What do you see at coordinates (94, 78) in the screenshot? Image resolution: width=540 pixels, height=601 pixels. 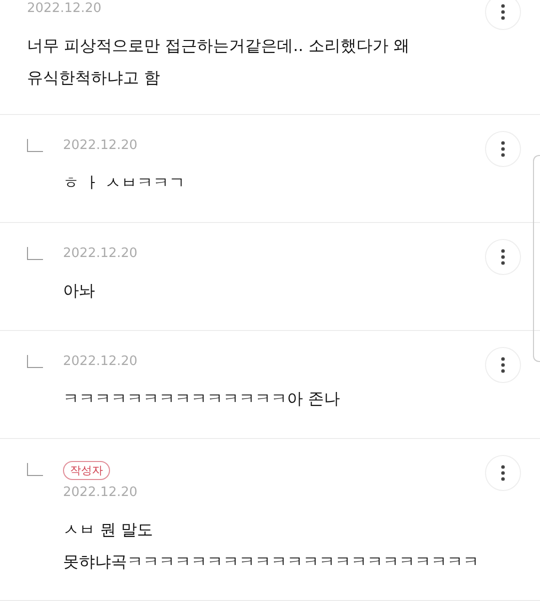 I see `comment-text: 유식한척하냐고 함` at bounding box center [94, 78].